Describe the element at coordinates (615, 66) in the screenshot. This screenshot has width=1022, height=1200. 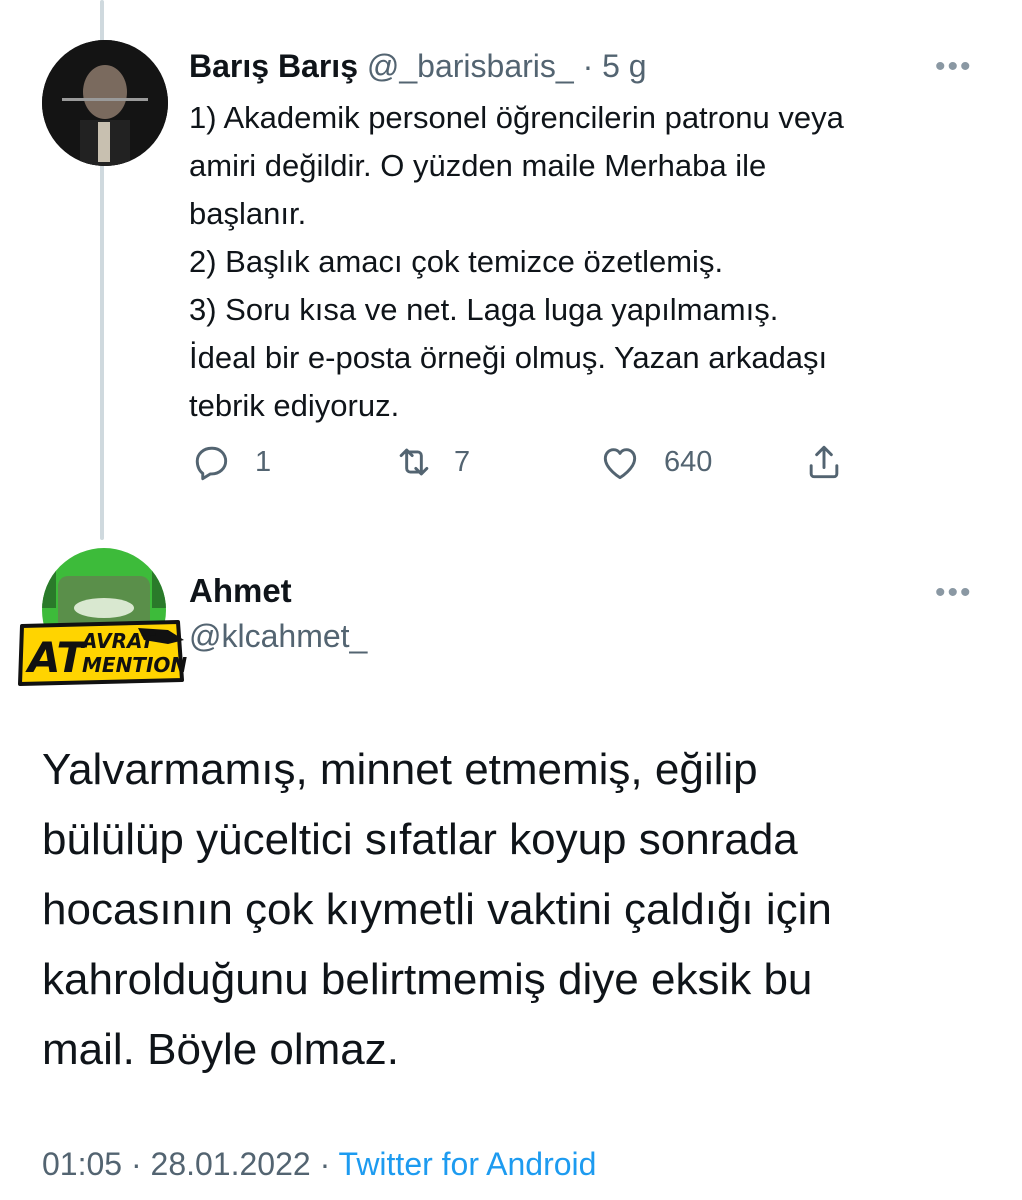
I see `tweet-time: · 5 g` at that location.